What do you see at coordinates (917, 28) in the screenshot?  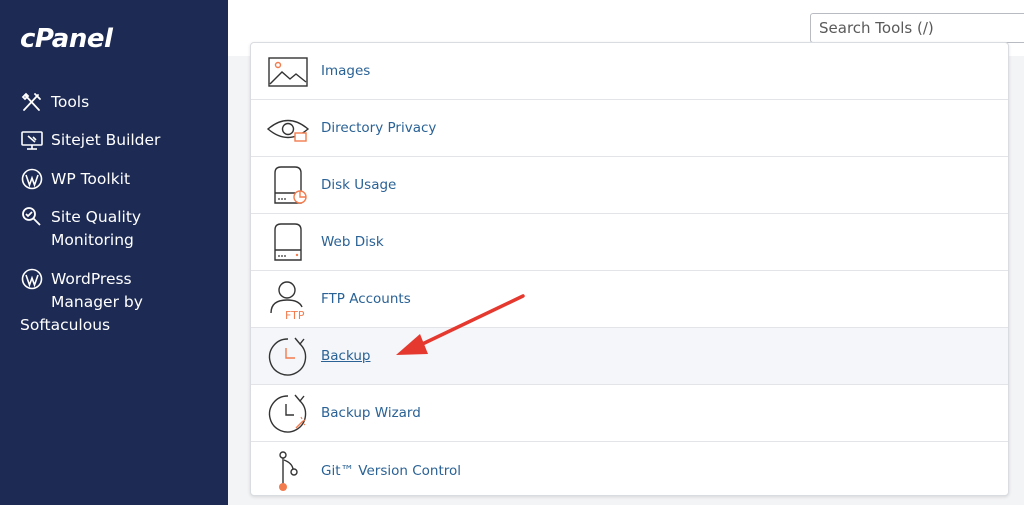 I see `search-tools-input` at bounding box center [917, 28].